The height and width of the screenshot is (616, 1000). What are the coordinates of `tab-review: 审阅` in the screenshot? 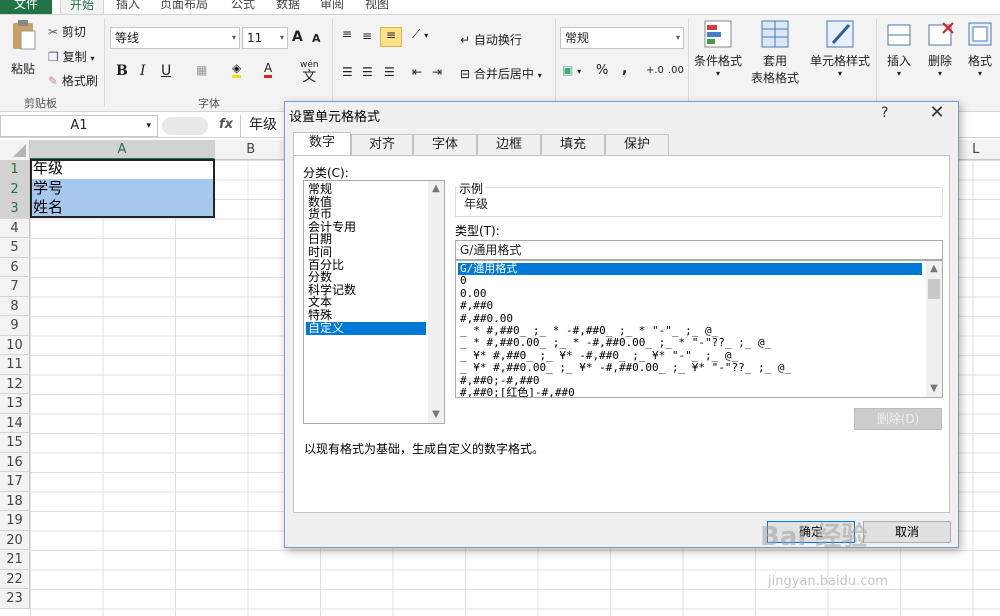 It's located at (332, 7).